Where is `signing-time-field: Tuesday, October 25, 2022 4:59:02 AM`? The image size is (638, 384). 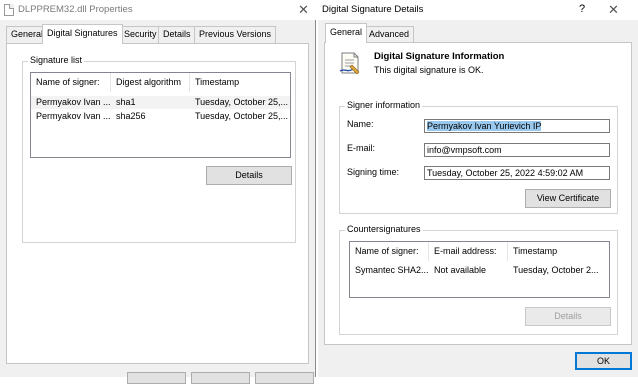
signing-time-field: Tuesday, October 25, 2022 4:59:02 AM is located at coordinates (517, 173).